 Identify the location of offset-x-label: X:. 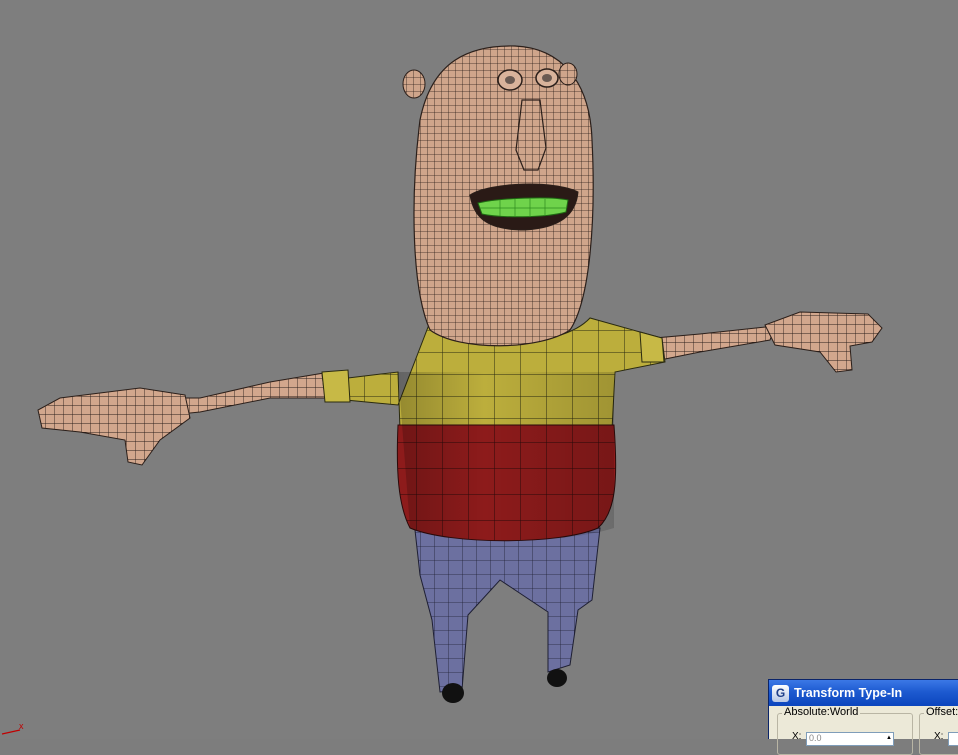
(939, 736).